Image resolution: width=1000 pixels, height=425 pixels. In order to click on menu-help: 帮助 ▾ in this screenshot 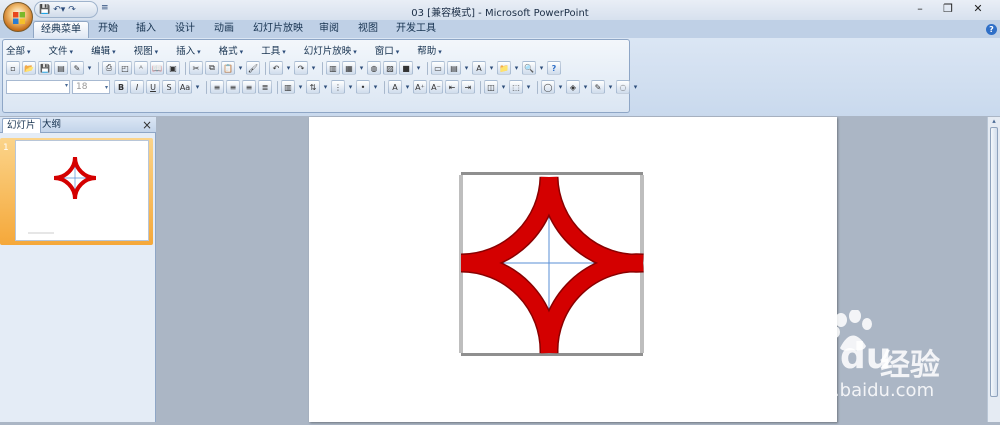, I will do `click(429, 50)`.